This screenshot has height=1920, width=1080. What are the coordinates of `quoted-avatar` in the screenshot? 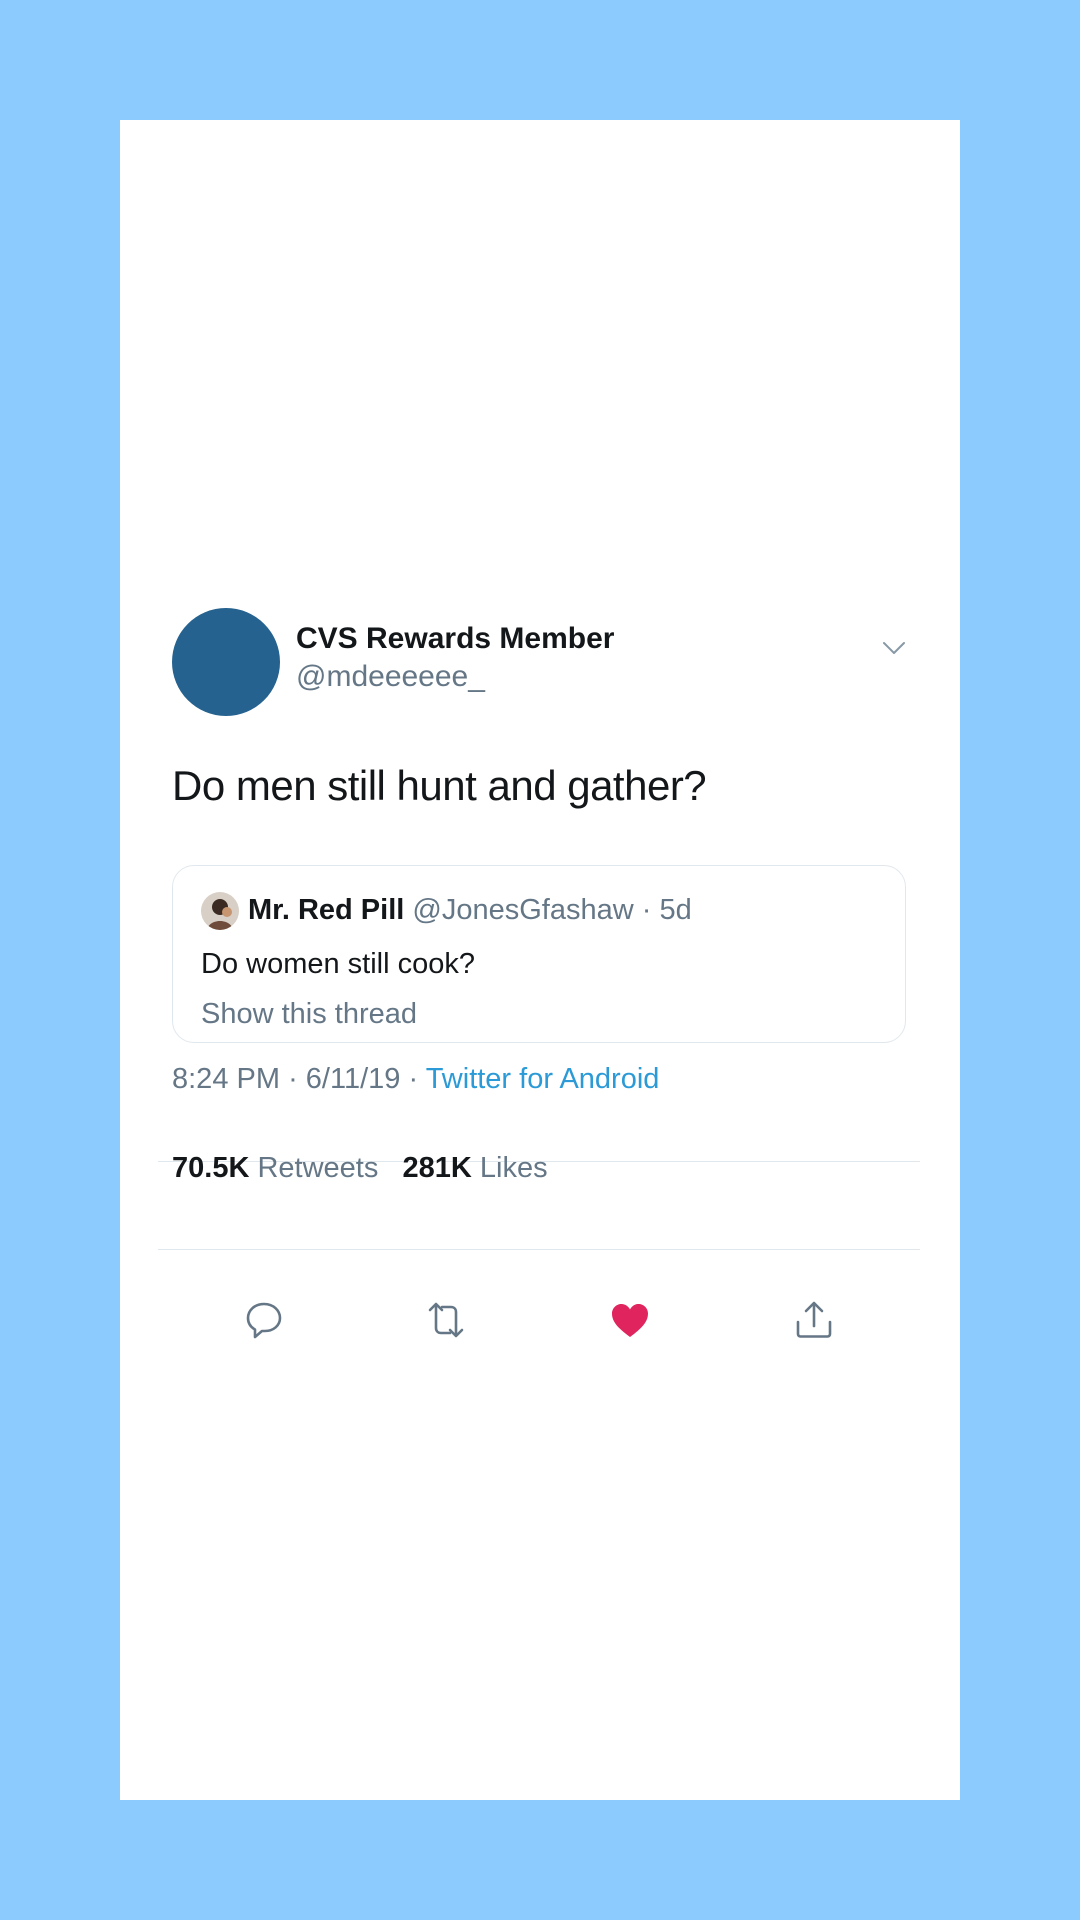 It's located at (220, 911).